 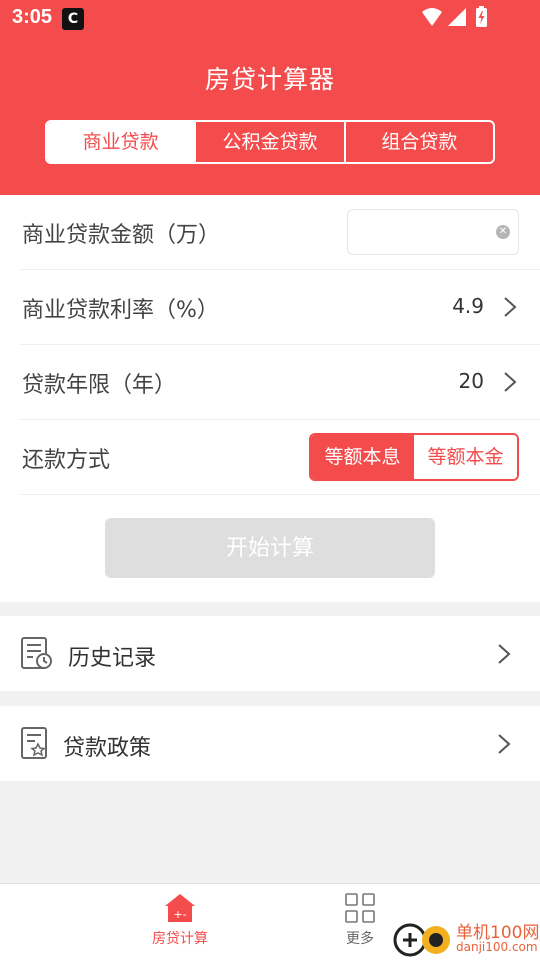 What do you see at coordinates (122, 142) in the screenshot?
I see `tab-commercial-loan: 商业贷款` at bounding box center [122, 142].